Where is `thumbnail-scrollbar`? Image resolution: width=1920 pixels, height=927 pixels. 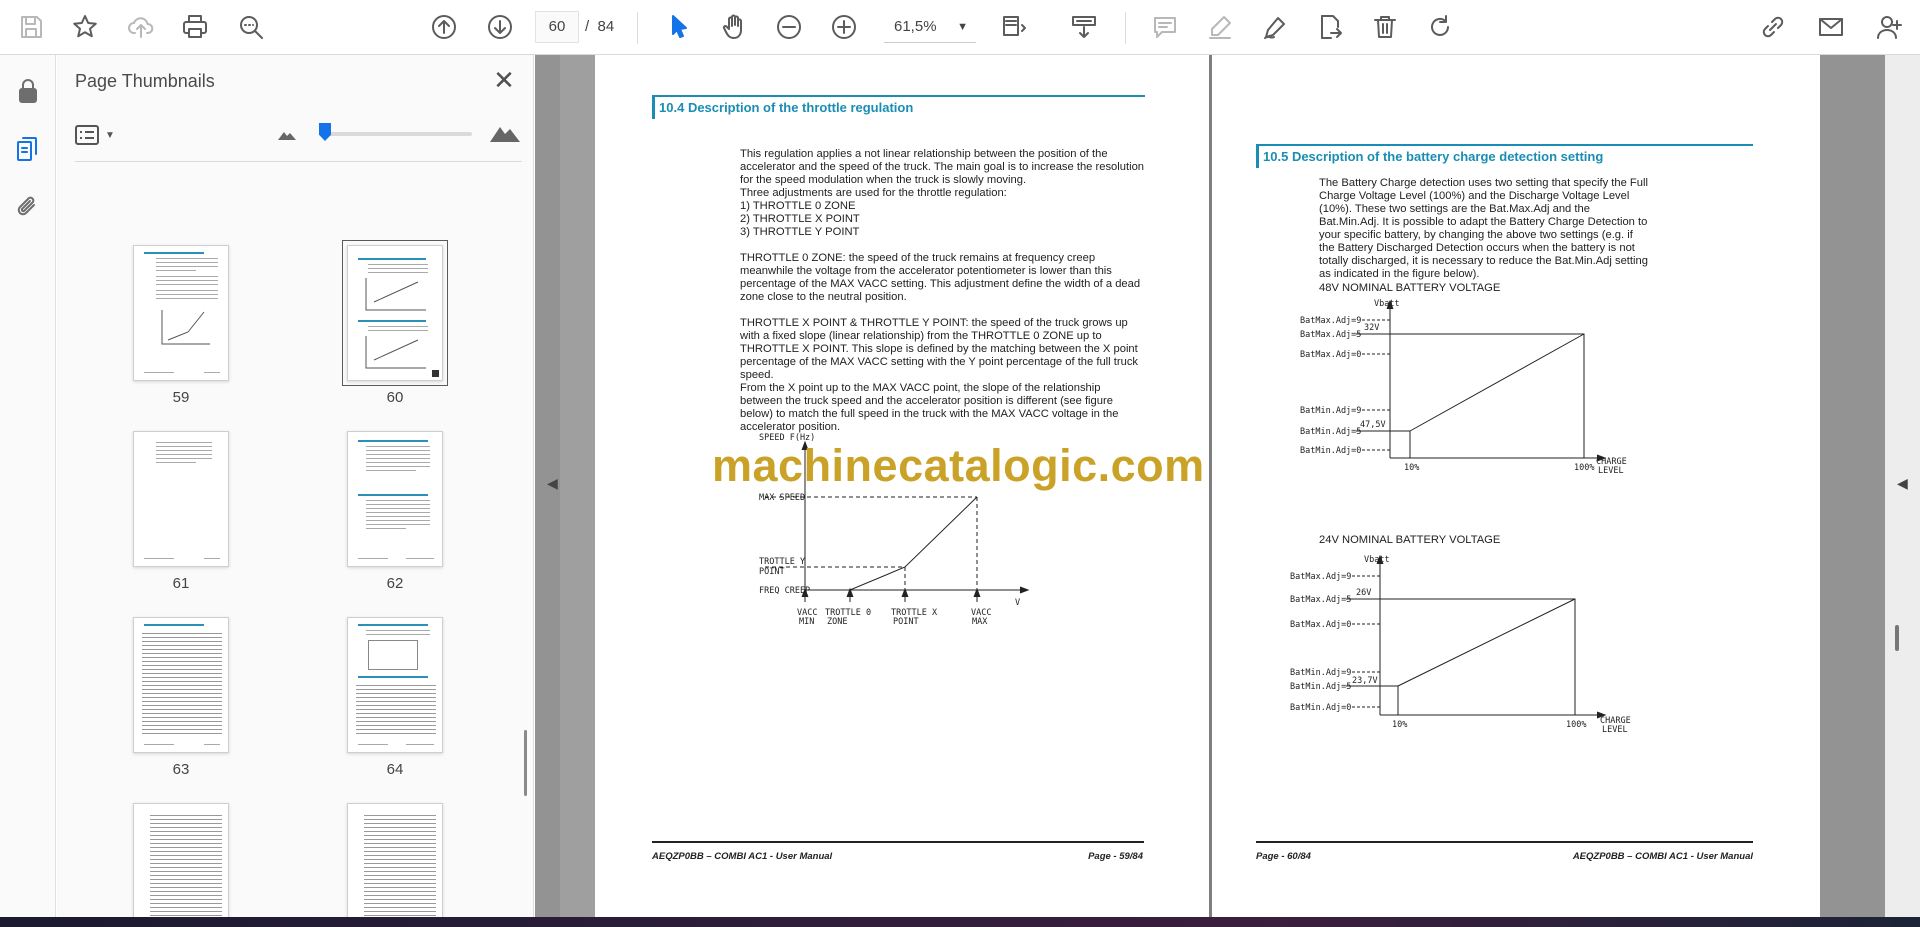
thumbnail-scrollbar is located at coordinates (525, 545).